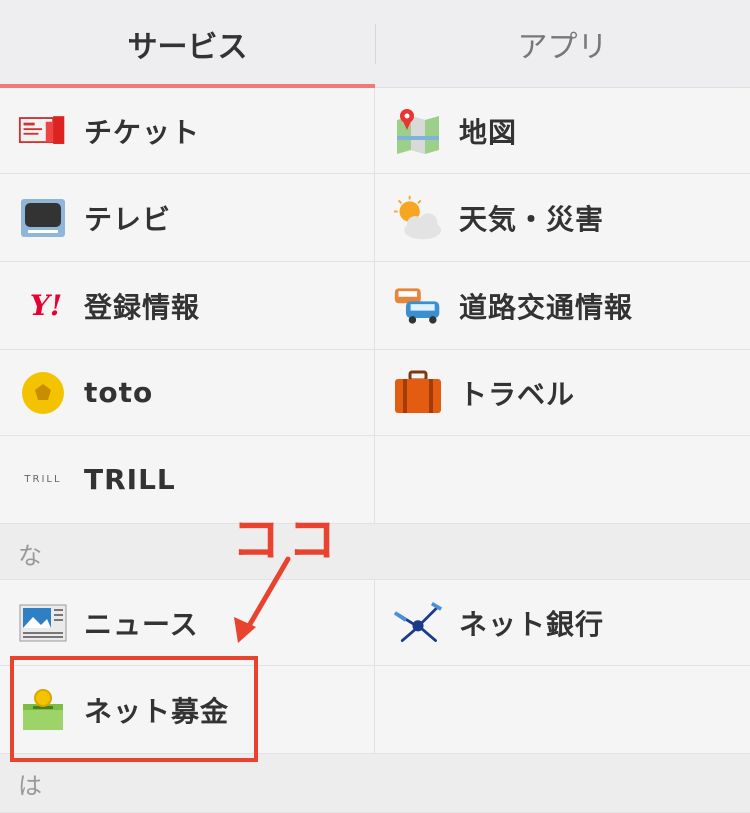 The width and height of the screenshot is (750, 813). I want to click on service-item-map: 地図, so click(562, 130).